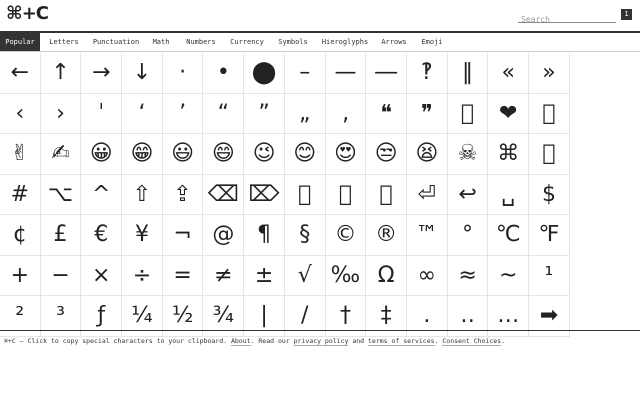  What do you see at coordinates (61, 154) in the screenshot?
I see `character-cell: ✍` at bounding box center [61, 154].